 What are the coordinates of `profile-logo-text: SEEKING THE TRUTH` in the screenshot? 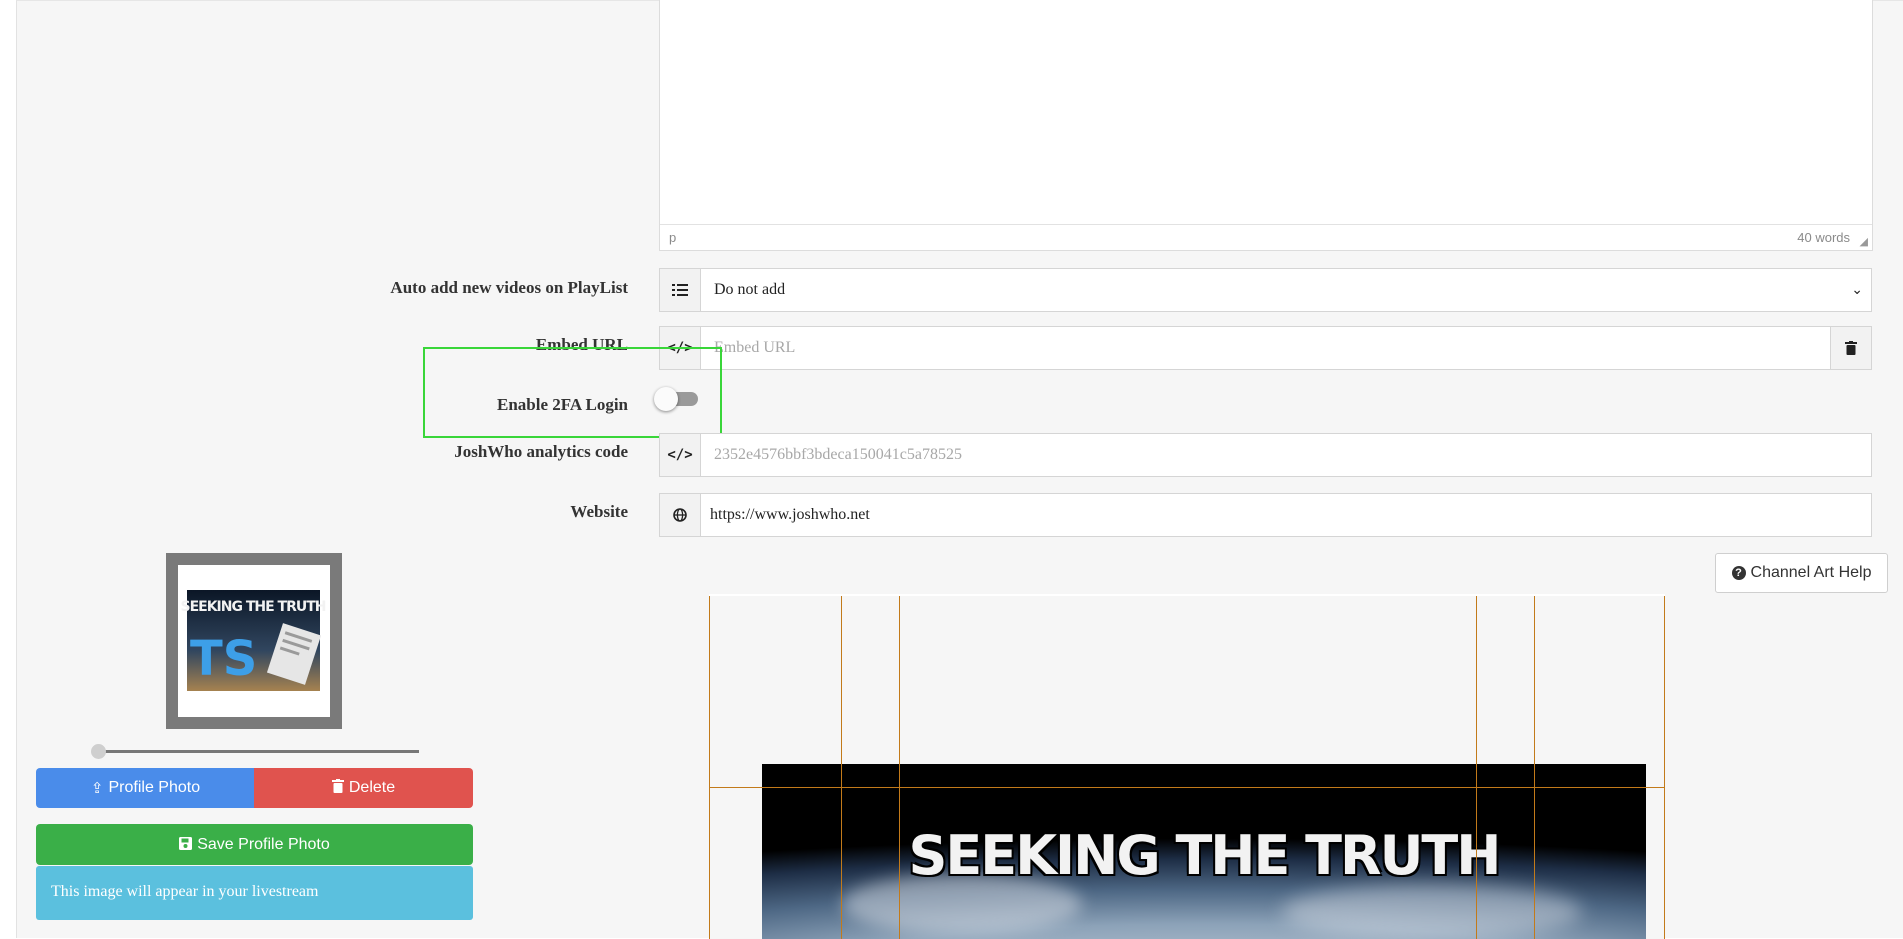 It's located at (252, 607).